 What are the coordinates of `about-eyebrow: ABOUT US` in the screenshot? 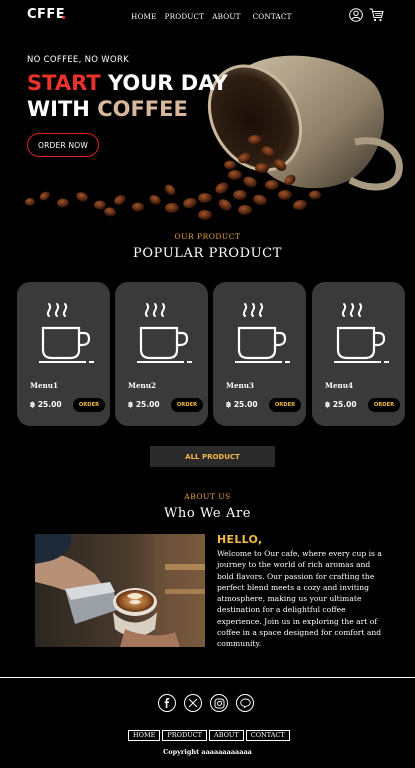 It's located at (207, 496).